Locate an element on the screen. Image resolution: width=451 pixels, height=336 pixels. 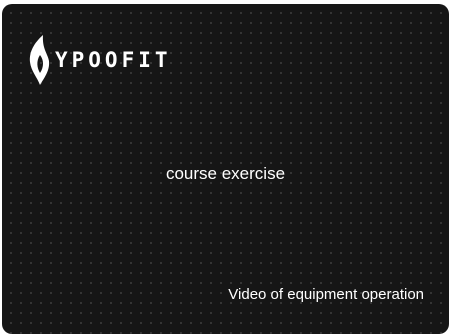
brand-logo: YPOOFIT is located at coordinates (99, 60).